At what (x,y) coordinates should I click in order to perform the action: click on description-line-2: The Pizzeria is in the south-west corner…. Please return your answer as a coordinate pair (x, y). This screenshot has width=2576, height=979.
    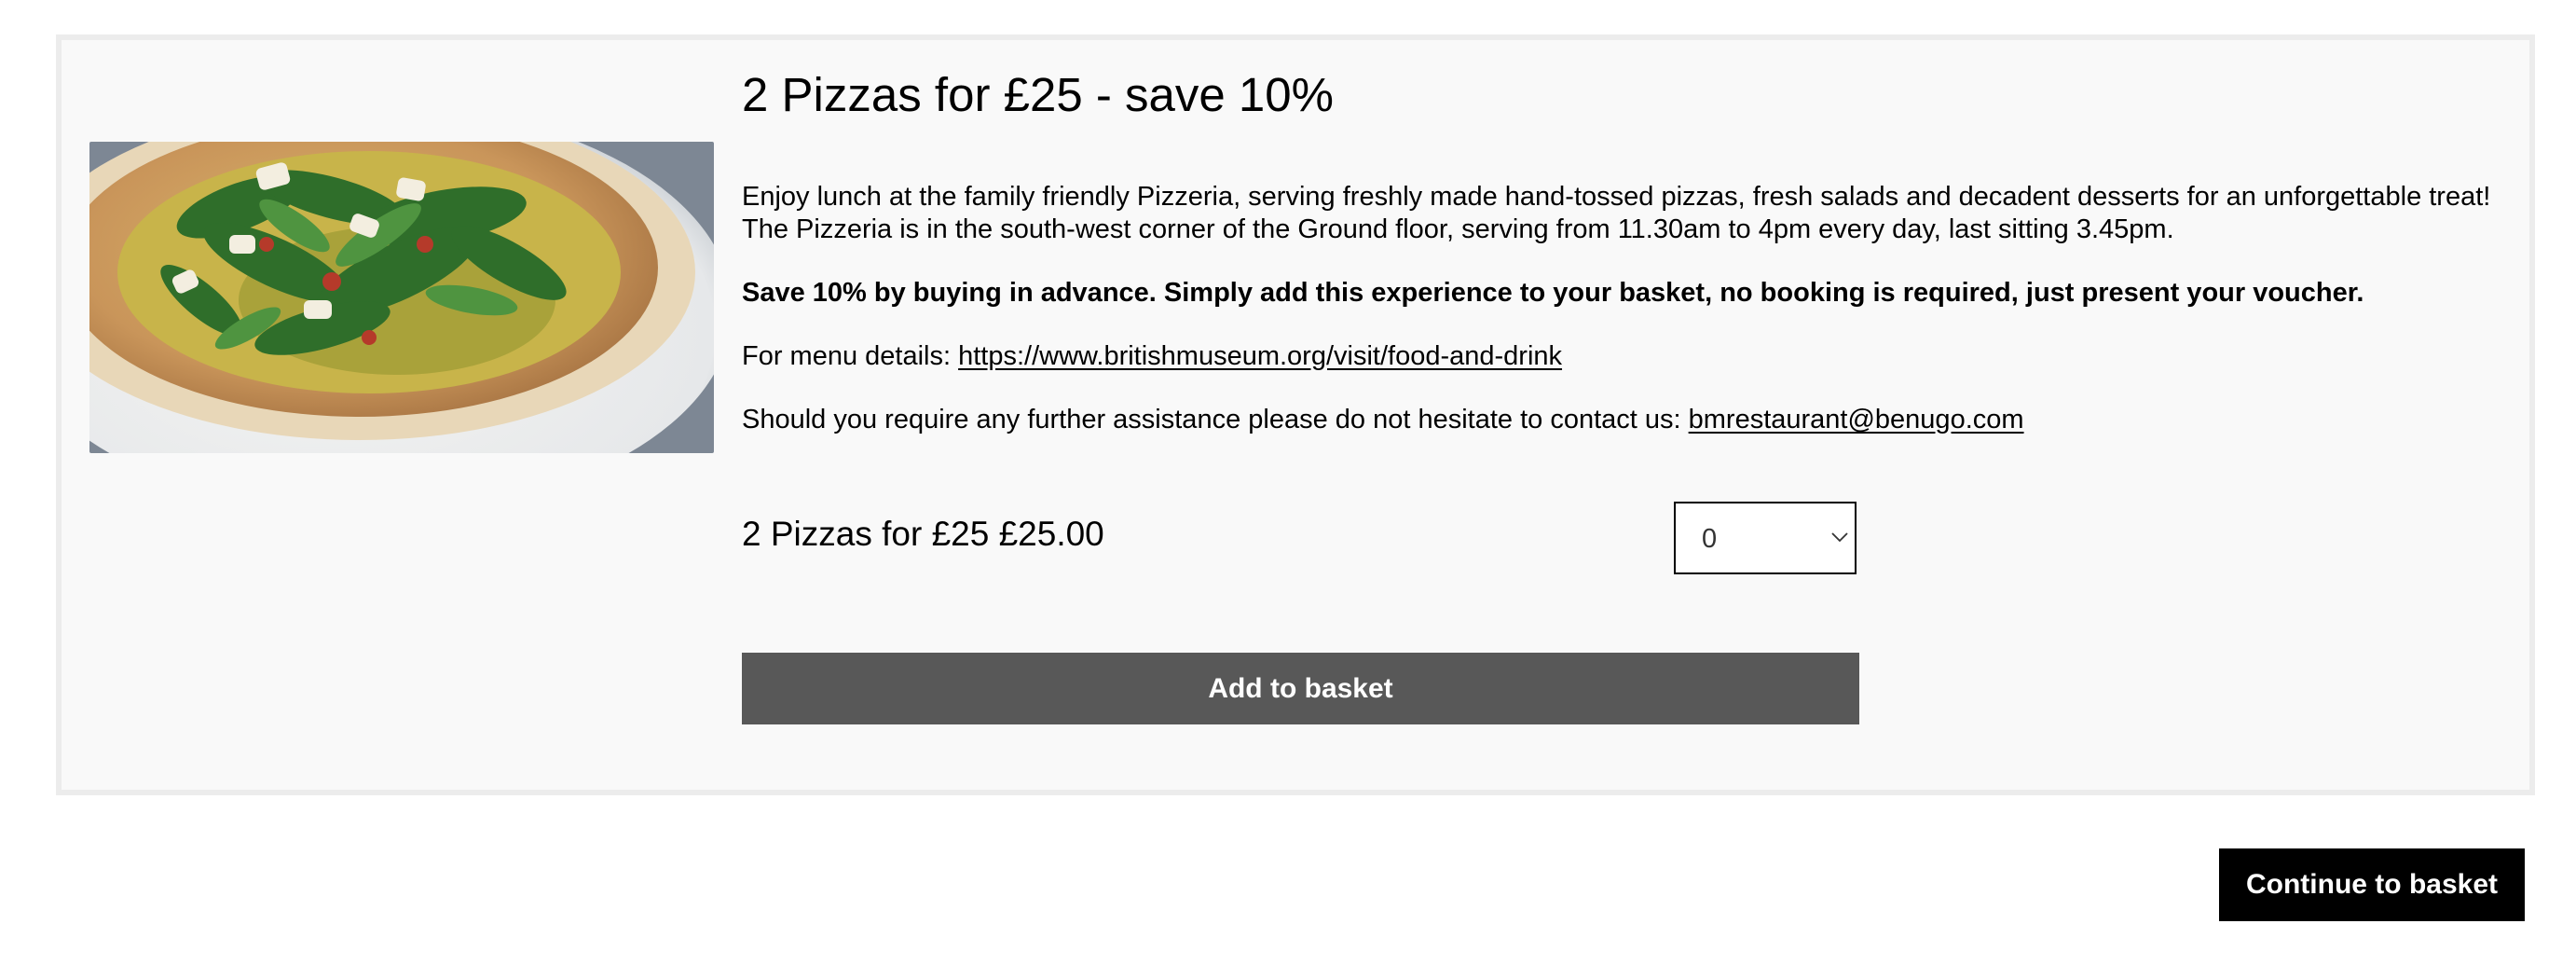
    Looking at the image, I should click on (1458, 229).